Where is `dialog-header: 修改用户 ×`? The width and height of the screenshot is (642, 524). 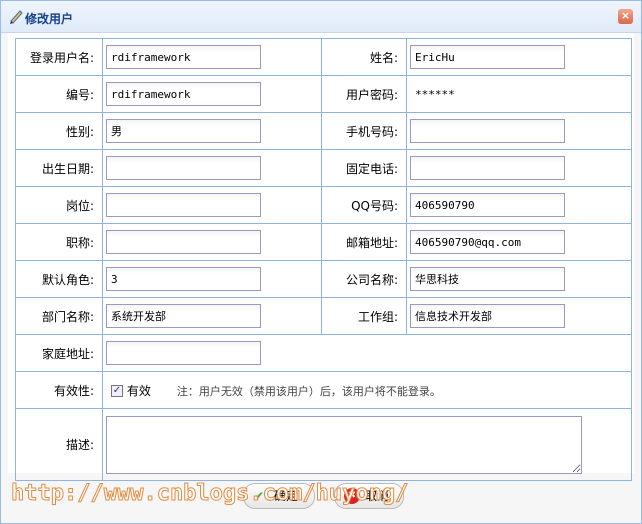 dialog-header: 修改用户 × is located at coordinates (321, 17).